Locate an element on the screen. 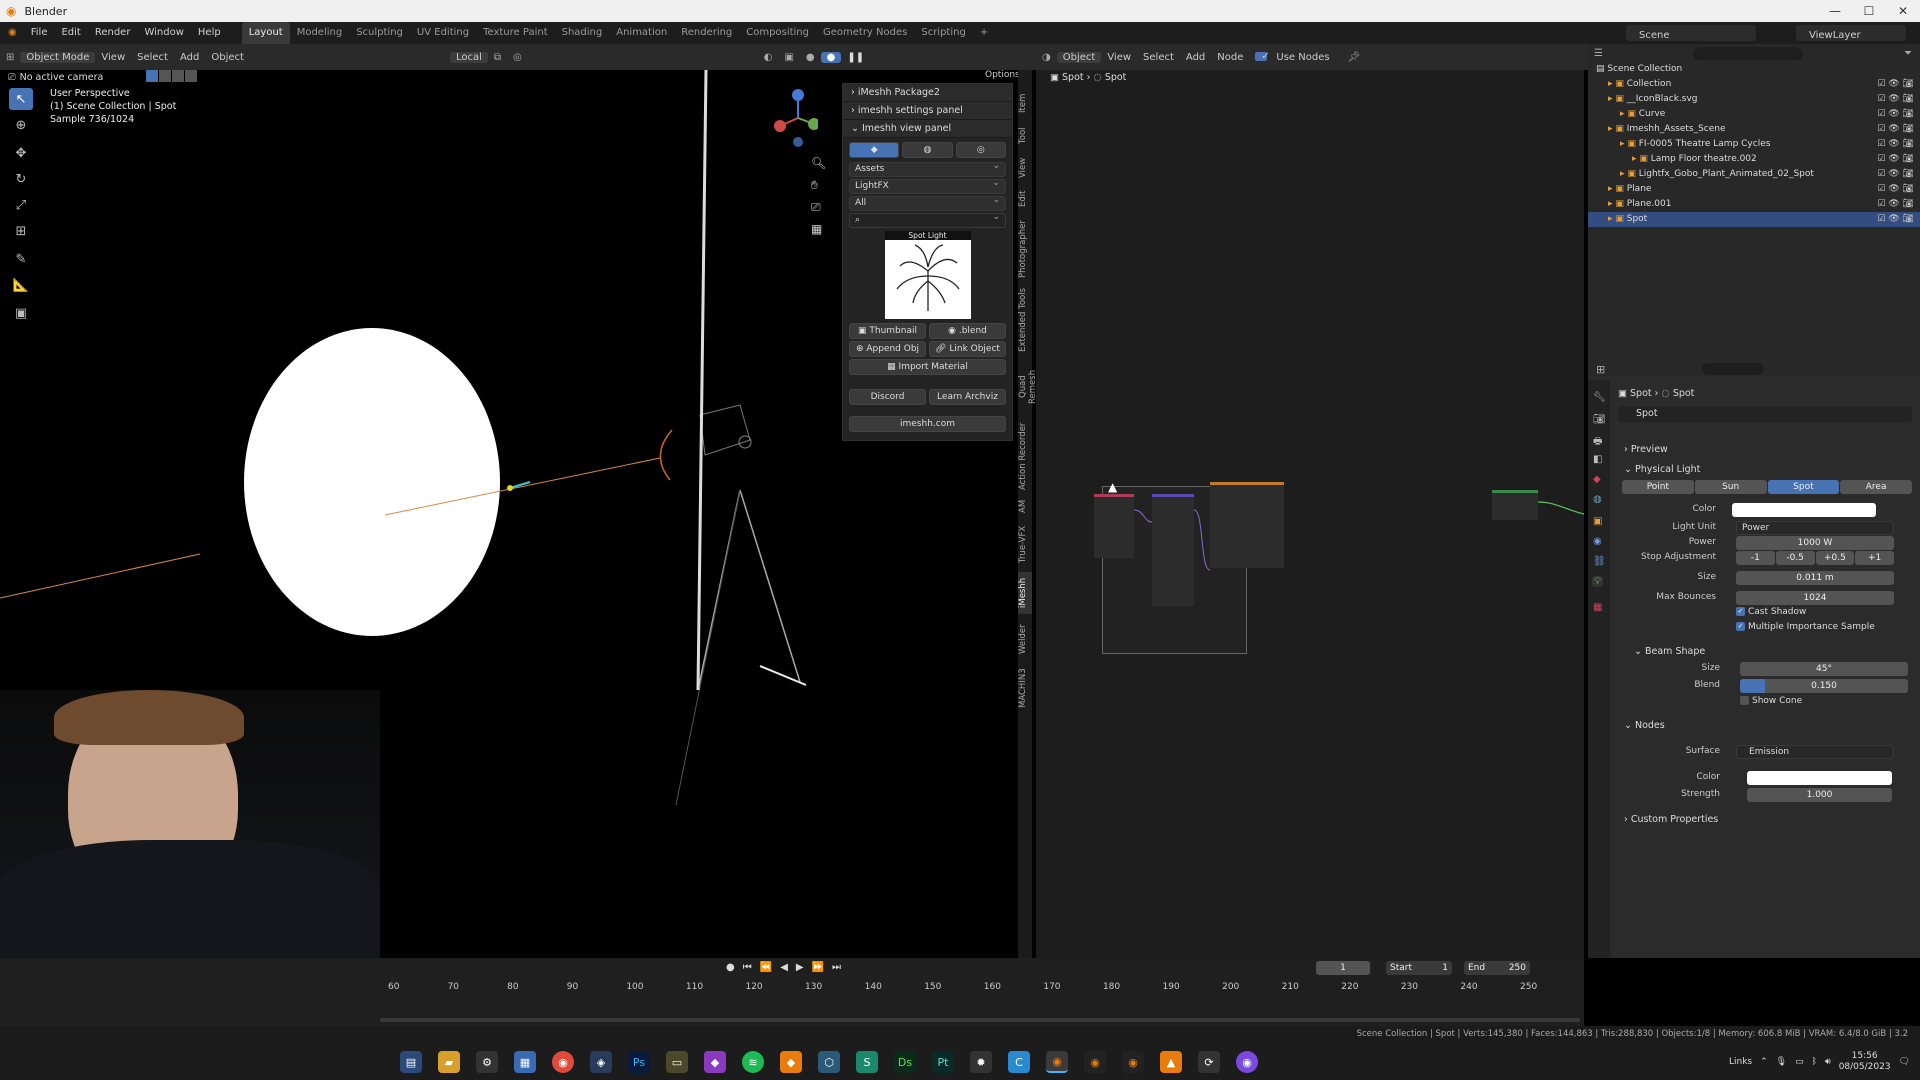 The width and height of the screenshot is (1920, 1080). node-select-menu: Select is located at coordinates (1158, 57).